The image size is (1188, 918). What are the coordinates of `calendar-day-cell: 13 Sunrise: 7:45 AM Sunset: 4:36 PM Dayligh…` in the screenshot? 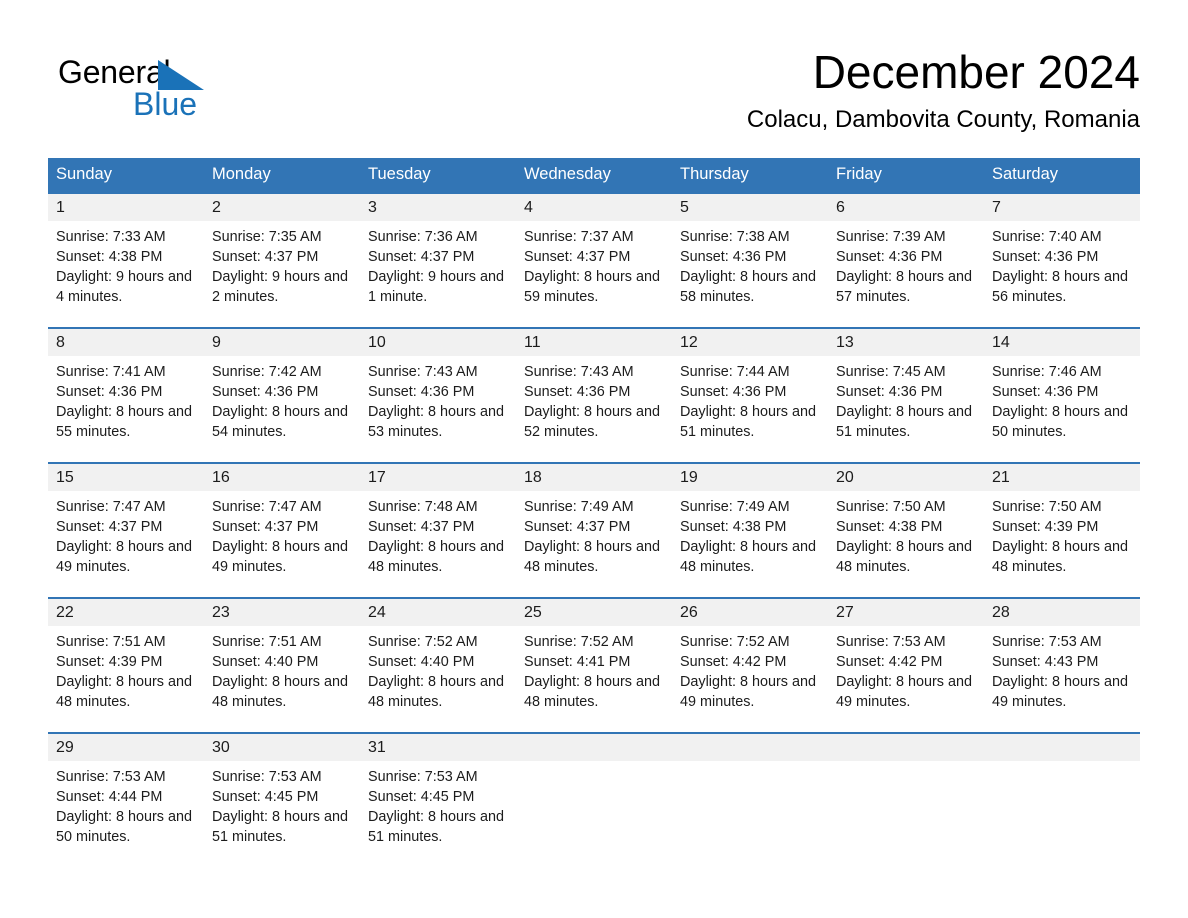 It's located at (906, 395).